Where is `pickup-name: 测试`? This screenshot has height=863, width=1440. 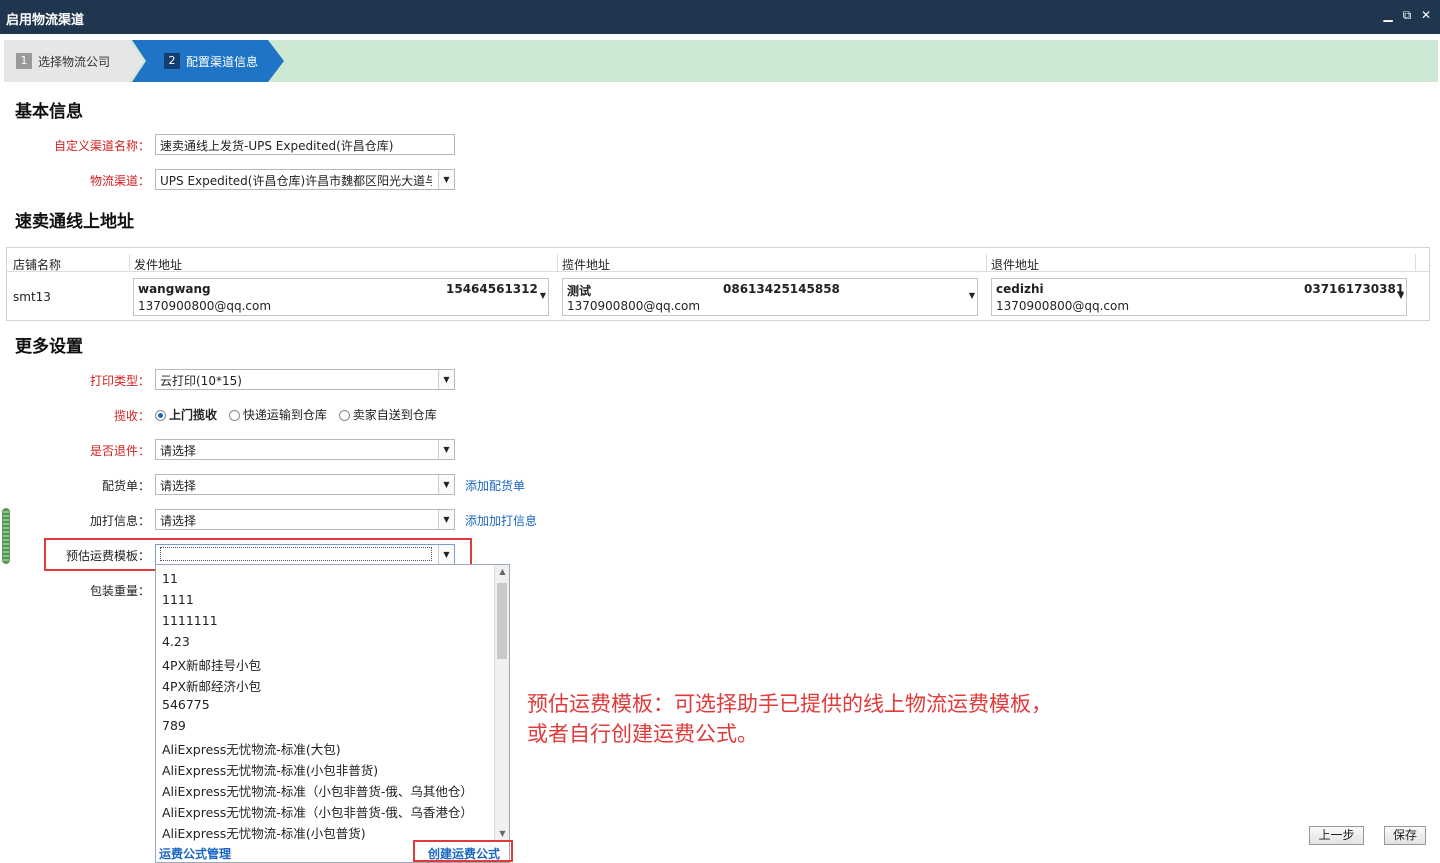
pickup-name: 测试 is located at coordinates (579, 291).